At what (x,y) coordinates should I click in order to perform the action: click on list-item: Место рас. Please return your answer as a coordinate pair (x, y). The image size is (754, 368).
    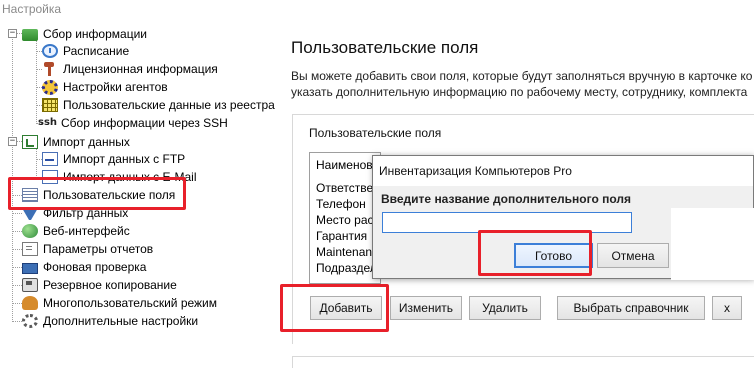
    Looking at the image, I should click on (345, 220).